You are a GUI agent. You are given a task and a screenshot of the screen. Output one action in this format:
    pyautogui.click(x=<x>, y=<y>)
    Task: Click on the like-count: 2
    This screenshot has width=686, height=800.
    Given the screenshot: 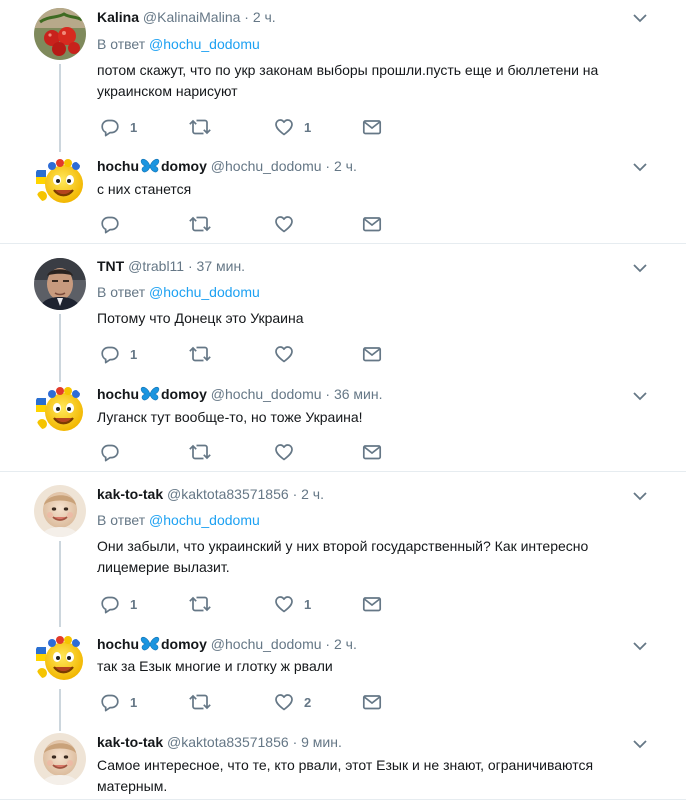 What is the action you would take?
    pyautogui.click(x=308, y=702)
    